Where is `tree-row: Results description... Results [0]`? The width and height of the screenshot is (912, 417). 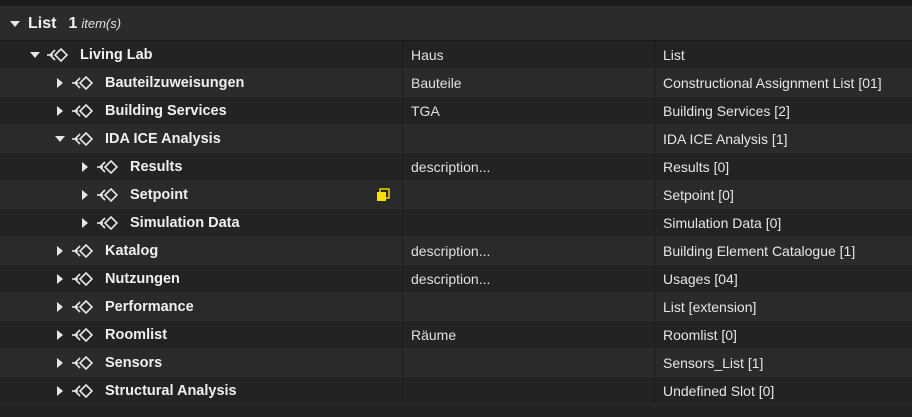
tree-row: Results description... Results [0] is located at coordinates (456, 167).